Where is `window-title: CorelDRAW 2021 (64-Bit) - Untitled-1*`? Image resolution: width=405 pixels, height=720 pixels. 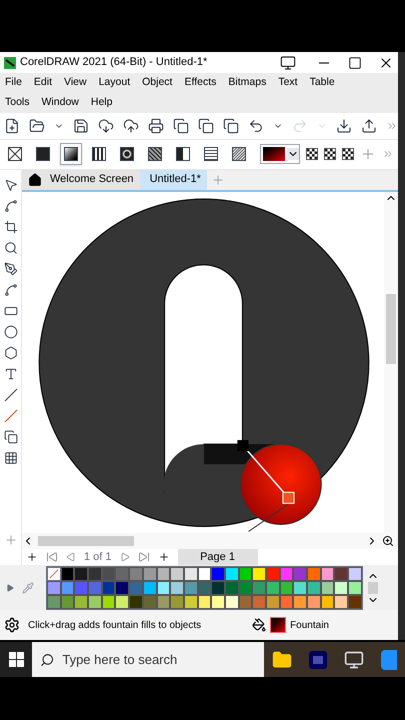 window-title: CorelDRAW 2021 (64-Bit) - Untitled-1* is located at coordinates (114, 62).